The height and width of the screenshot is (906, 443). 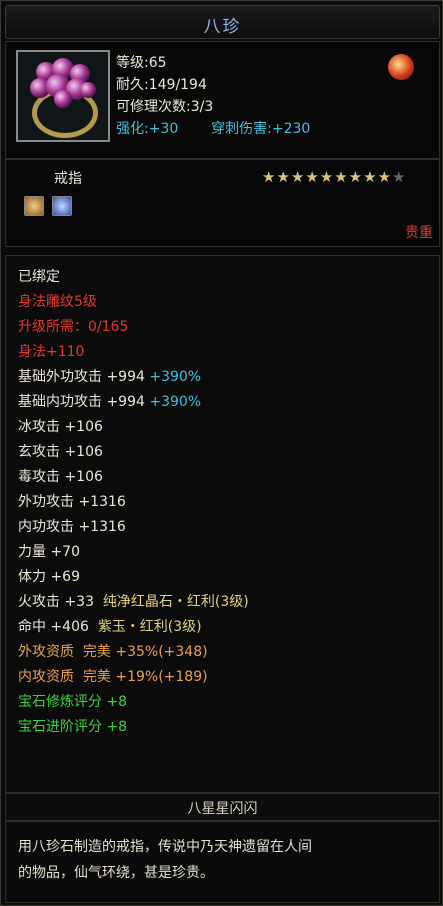 I want to click on upgrade-requirement: 升级所需：0/165, so click(x=73, y=327).